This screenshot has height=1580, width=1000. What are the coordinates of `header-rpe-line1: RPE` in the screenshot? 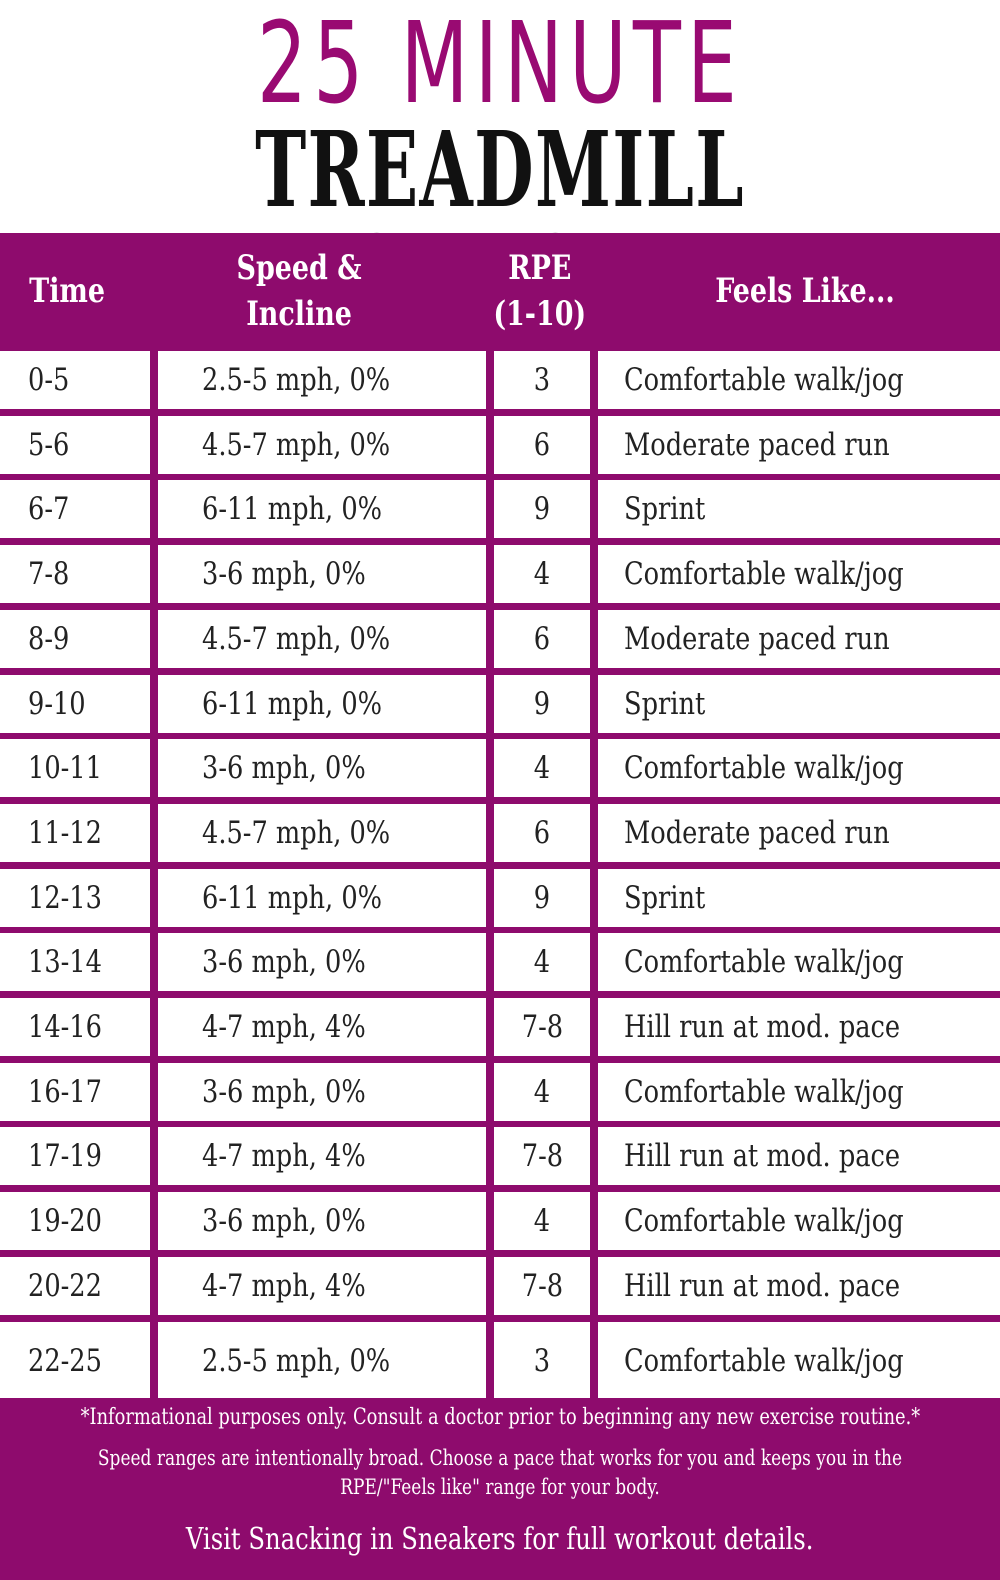 It's located at (540, 267).